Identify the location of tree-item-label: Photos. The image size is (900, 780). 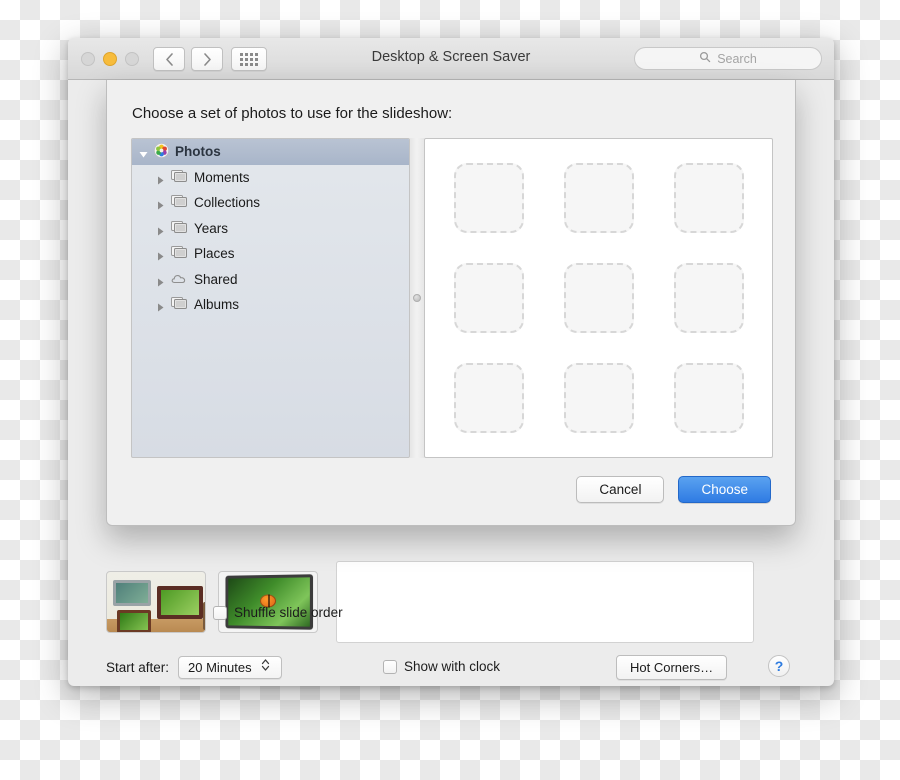
(198, 152).